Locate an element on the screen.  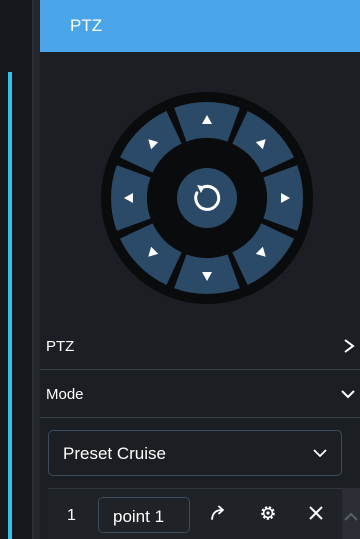
left-side-panel is located at coordinates (16, 269).